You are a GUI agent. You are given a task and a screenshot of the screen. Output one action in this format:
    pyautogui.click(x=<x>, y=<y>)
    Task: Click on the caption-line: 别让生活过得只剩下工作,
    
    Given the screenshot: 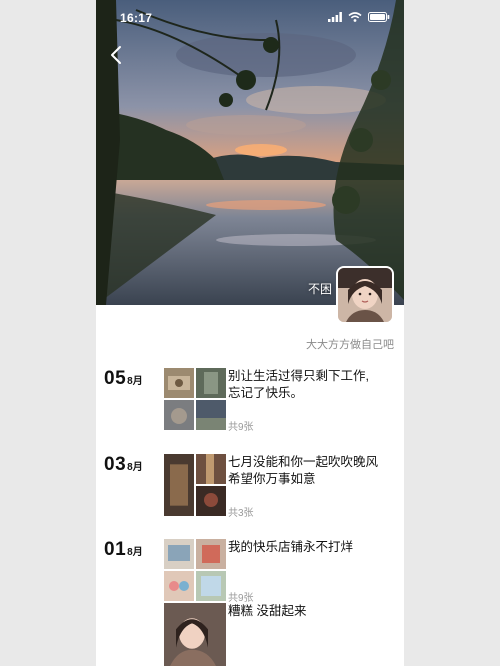 What is the action you would take?
    pyautogui.click(x=298, y=376)
    